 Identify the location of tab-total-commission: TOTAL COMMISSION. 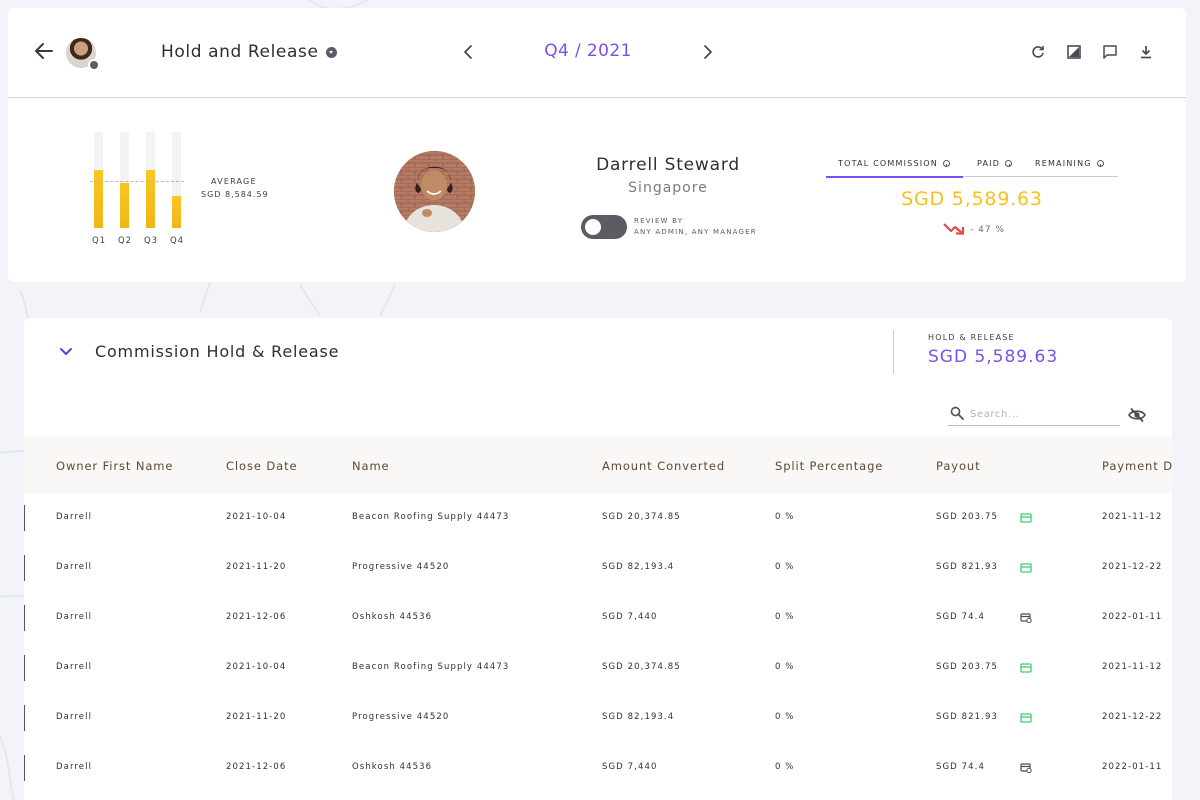
(894, 163).